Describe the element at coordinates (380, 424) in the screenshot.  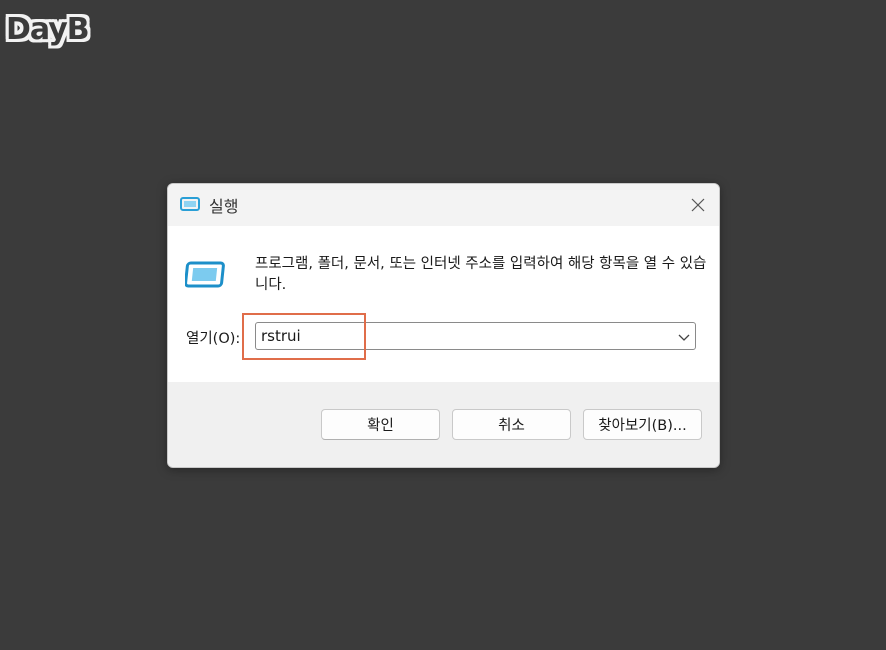
I see `ok-button: 확인` at that location.